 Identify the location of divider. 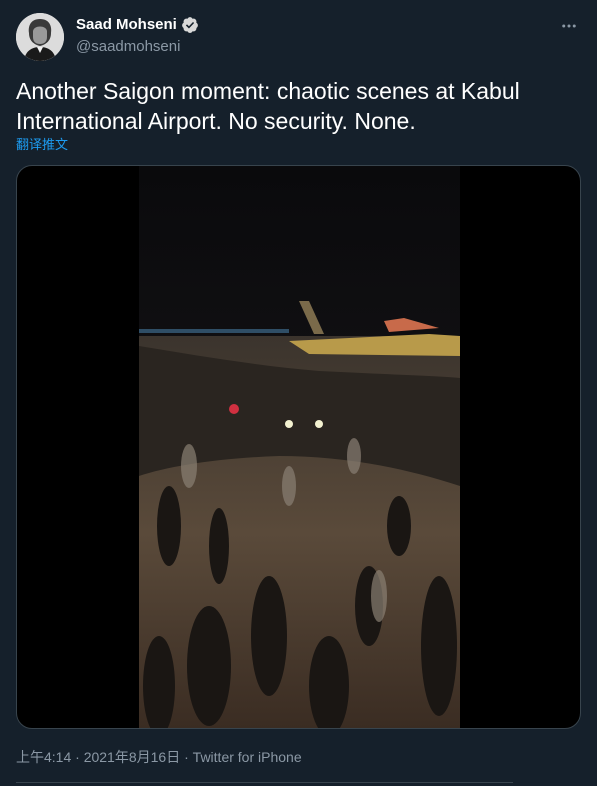
(264, 782).